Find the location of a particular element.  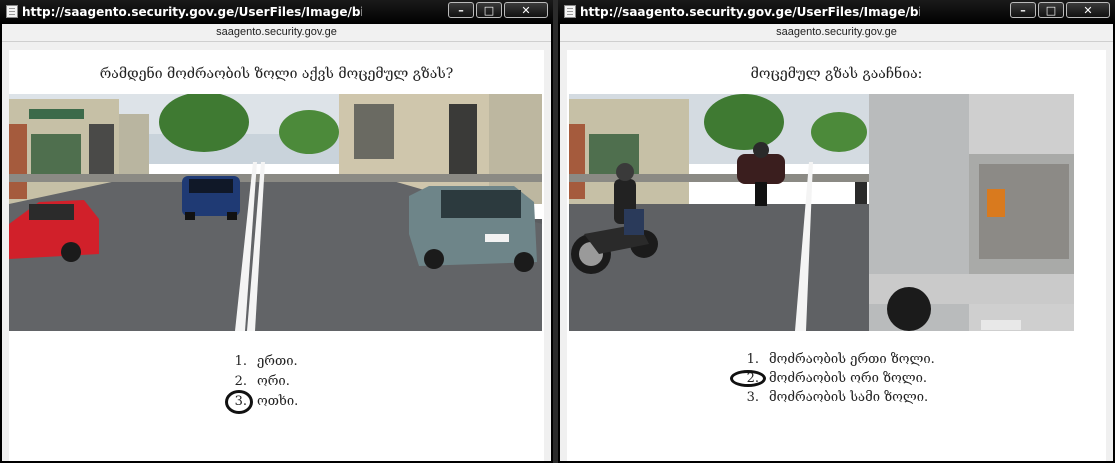

answer-option-1: 1. მოძრაობის ერთი ზოლი. is located at coordinates (838, 361).